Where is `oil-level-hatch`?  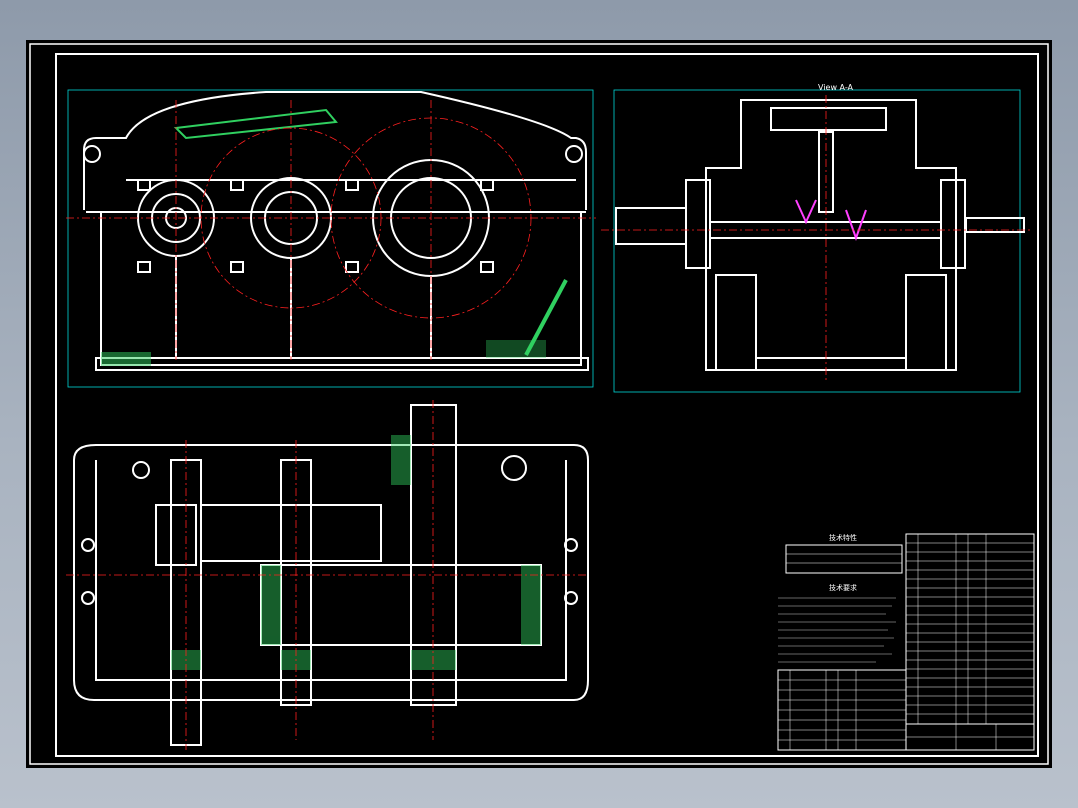 oil-level-hatch is located at coordinates (516, 349).